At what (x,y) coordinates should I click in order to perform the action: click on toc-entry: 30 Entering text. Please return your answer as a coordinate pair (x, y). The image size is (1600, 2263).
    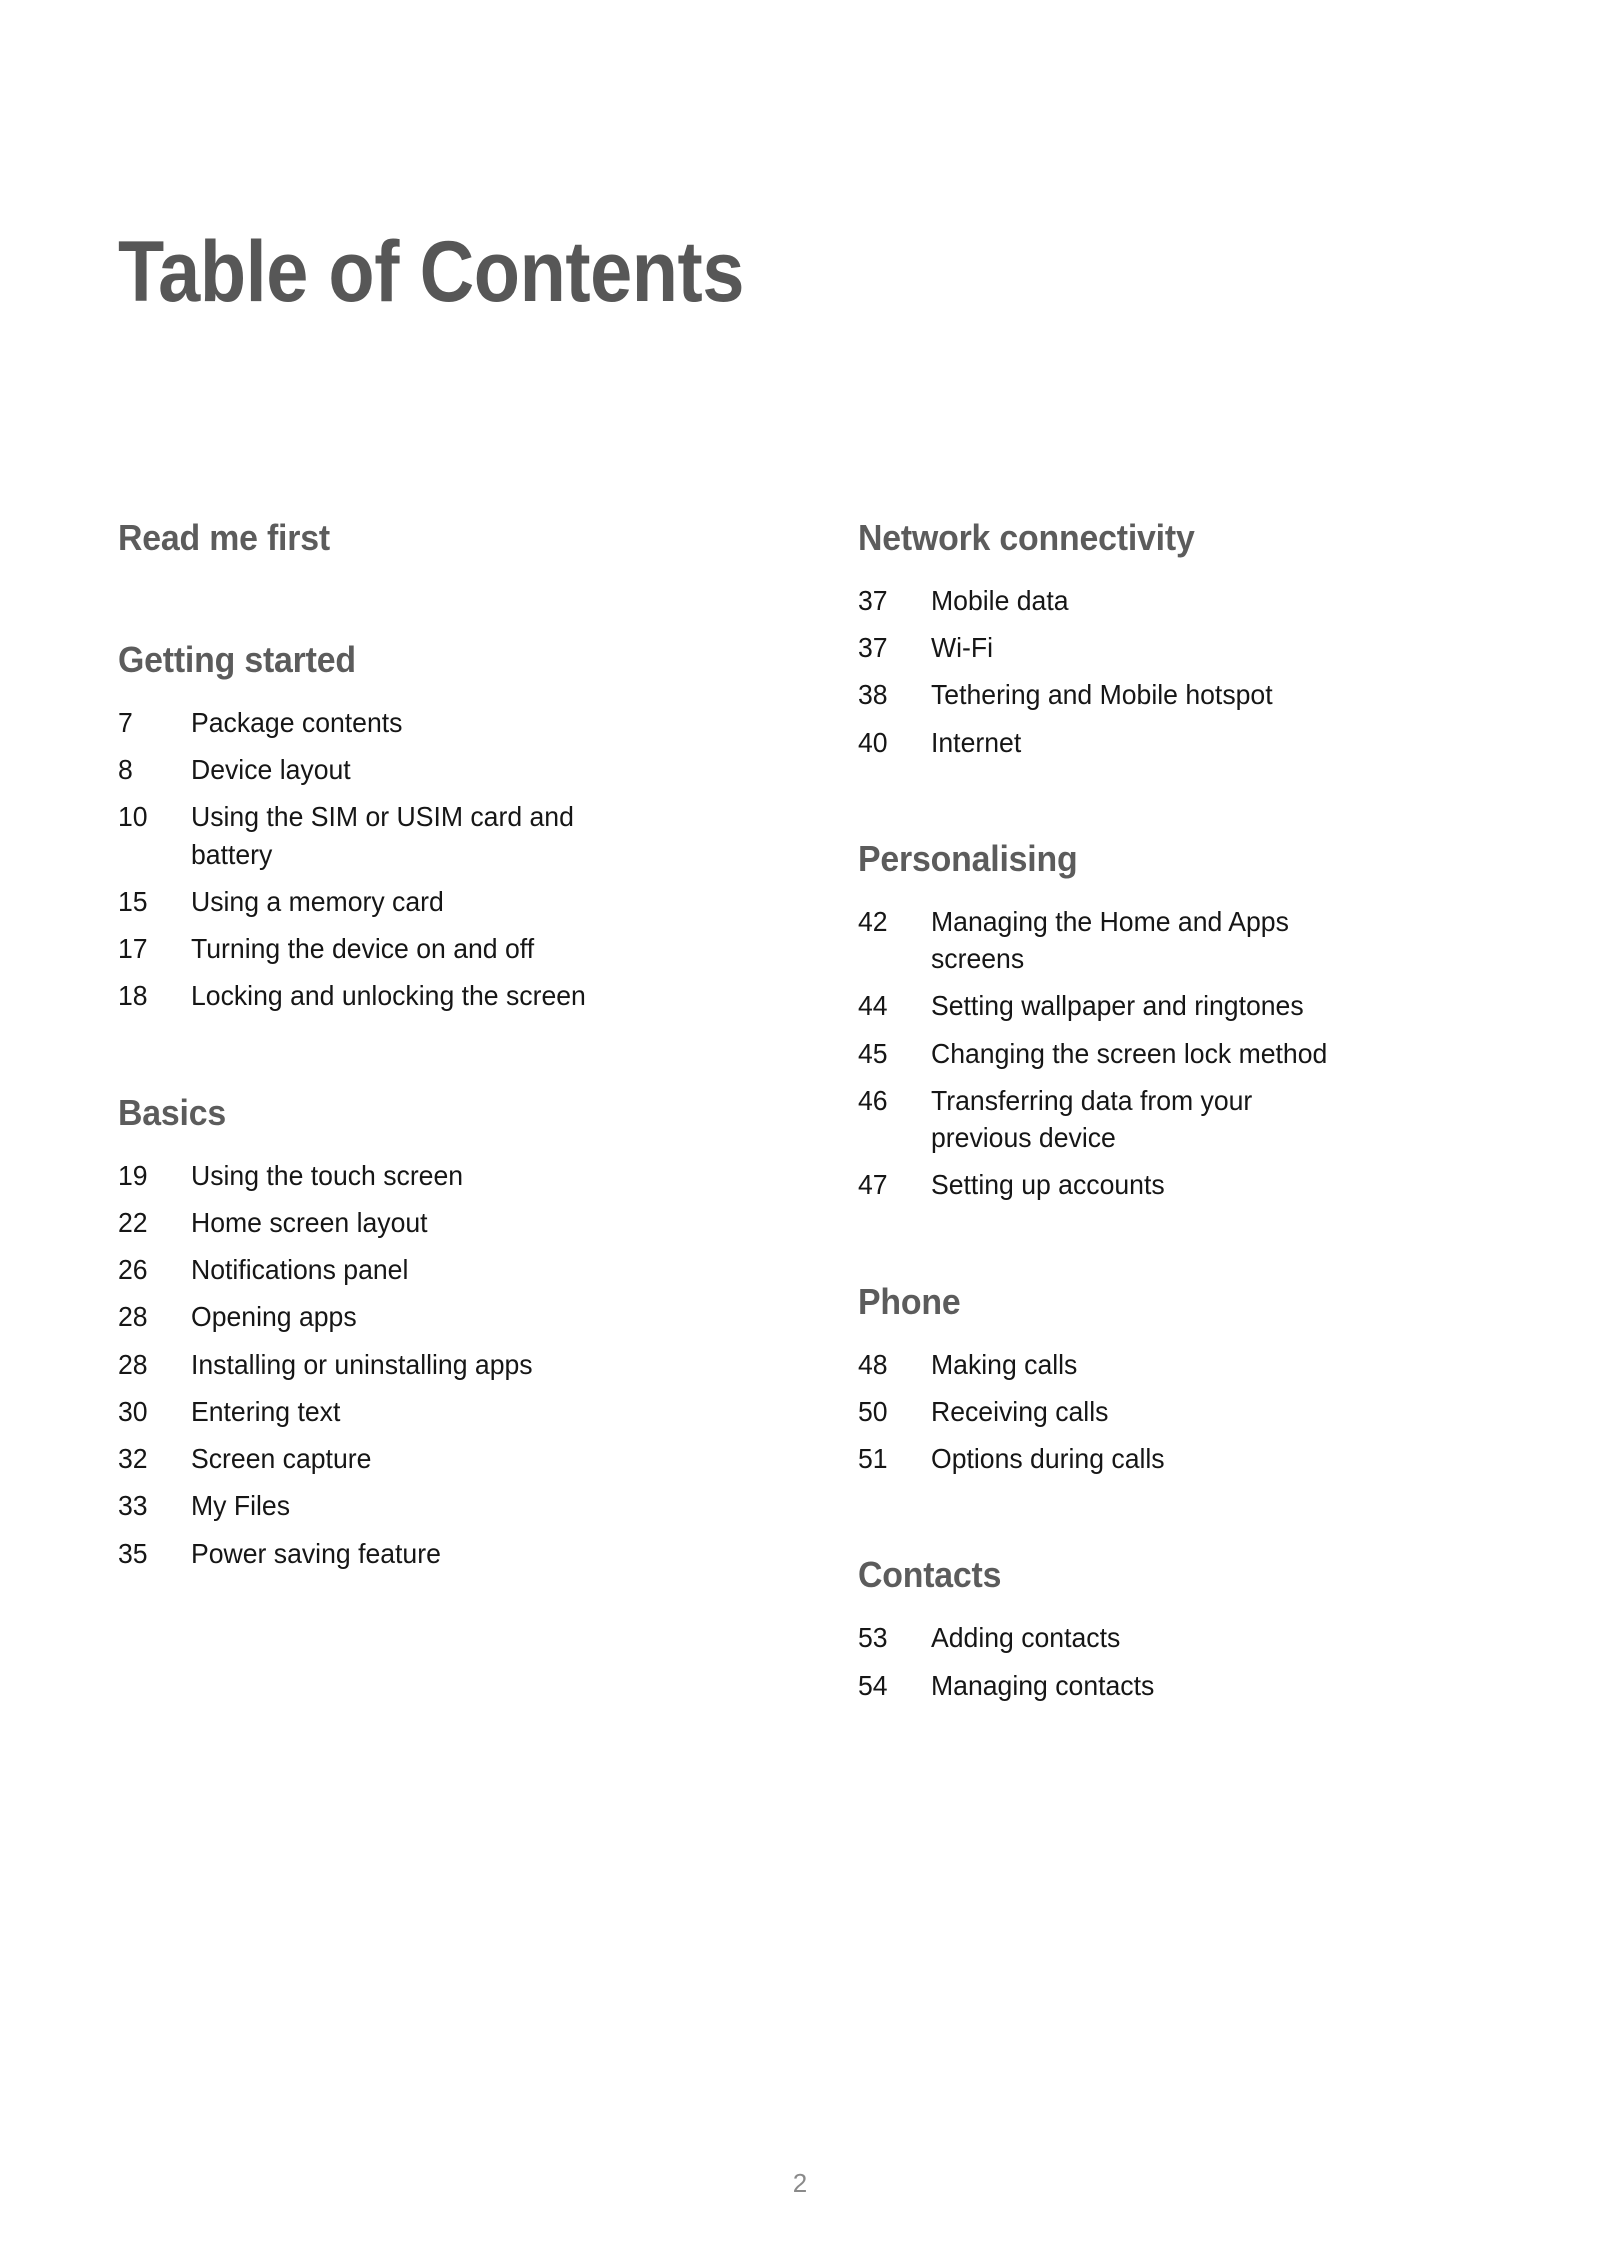
    Looking at the image, I should click on (419, 1411).